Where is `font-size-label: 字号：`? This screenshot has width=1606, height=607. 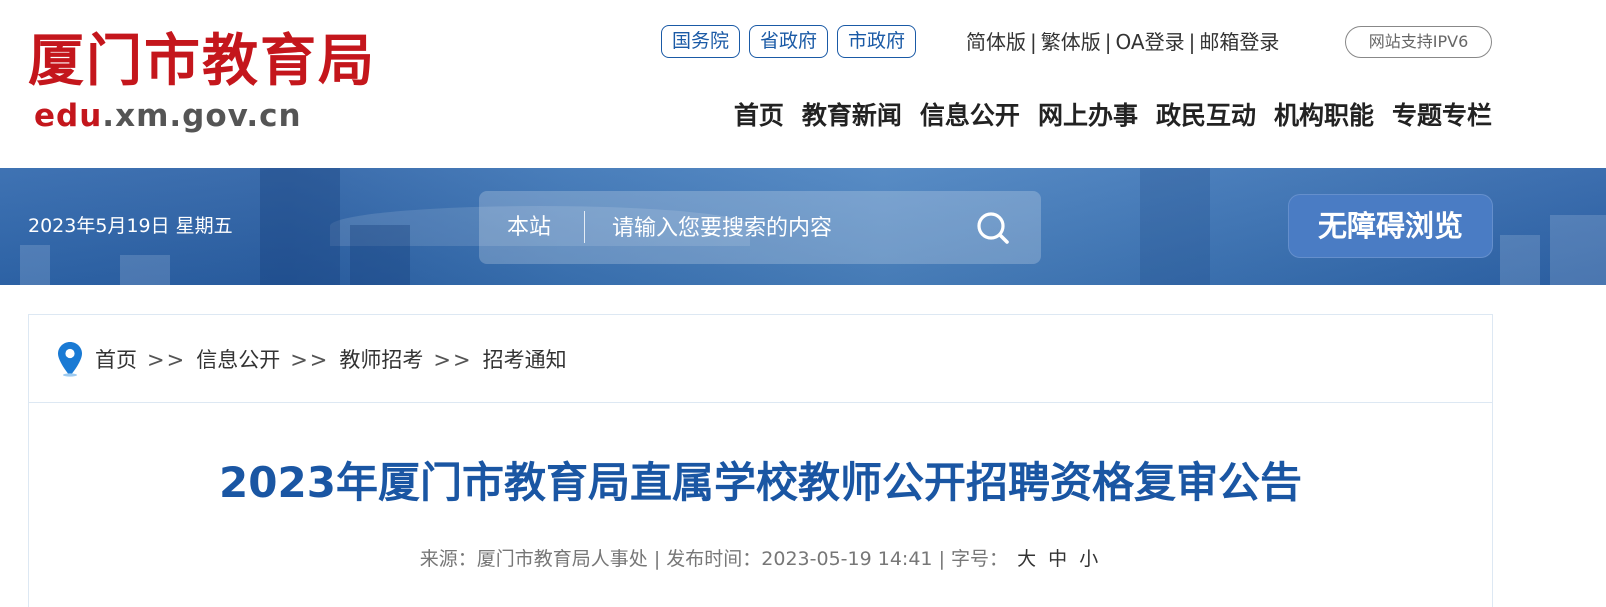 font-size-label: 字号： is located at coordinates (980, 559).